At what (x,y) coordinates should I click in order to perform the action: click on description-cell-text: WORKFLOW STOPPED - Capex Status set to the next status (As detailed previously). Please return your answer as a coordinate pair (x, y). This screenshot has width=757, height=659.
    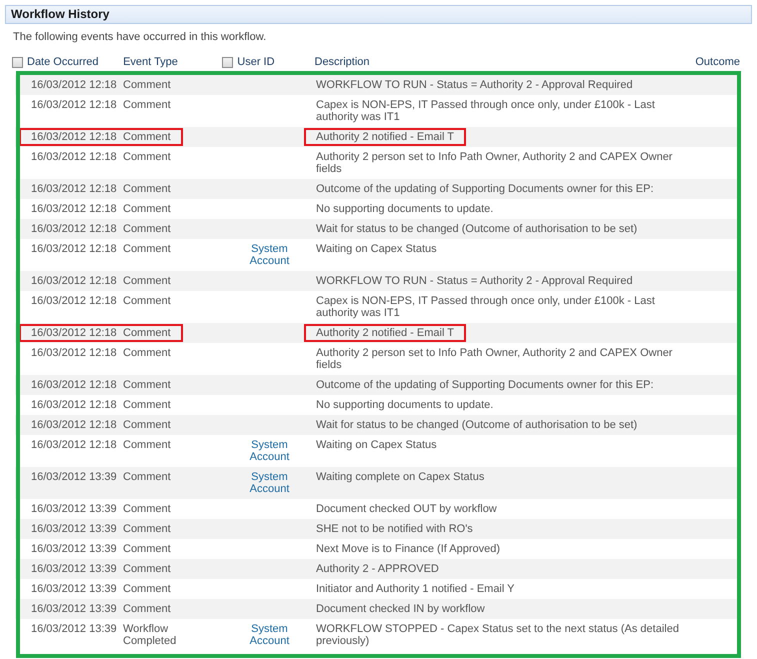
    Looking at the image, I should click on (498, 634).